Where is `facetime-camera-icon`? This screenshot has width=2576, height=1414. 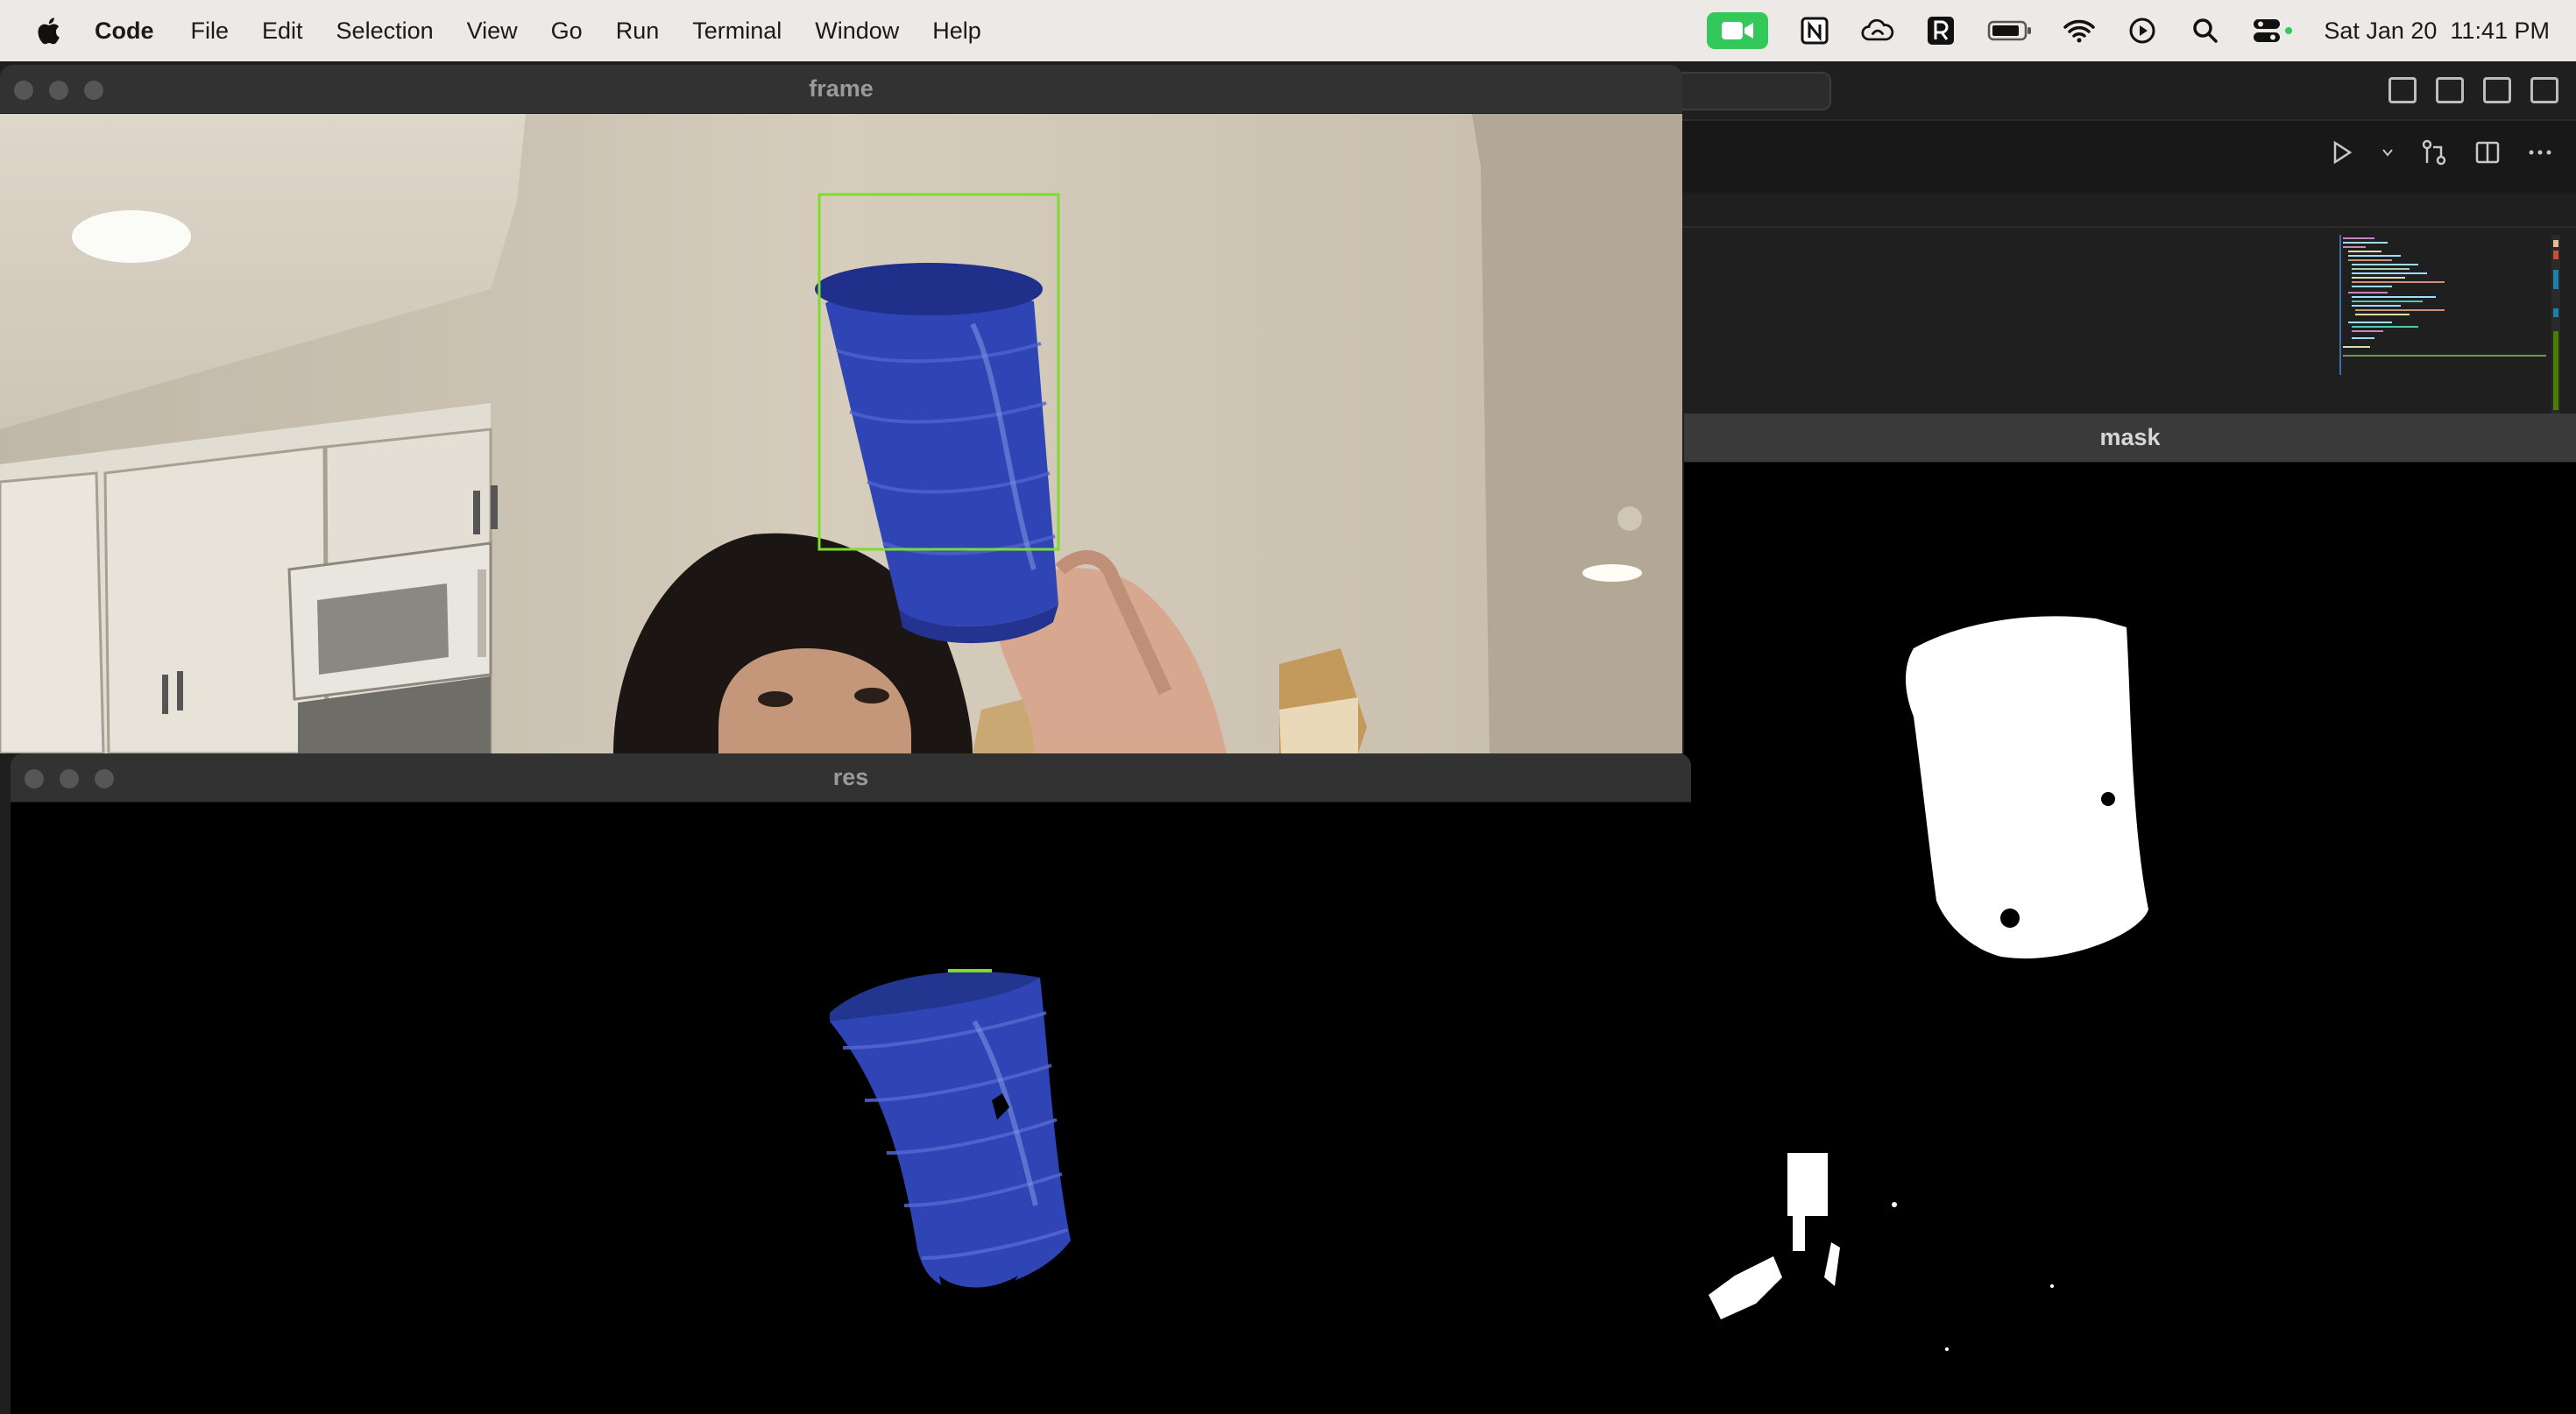 facetime-camera-icon is located at coordinates (1738, 30).